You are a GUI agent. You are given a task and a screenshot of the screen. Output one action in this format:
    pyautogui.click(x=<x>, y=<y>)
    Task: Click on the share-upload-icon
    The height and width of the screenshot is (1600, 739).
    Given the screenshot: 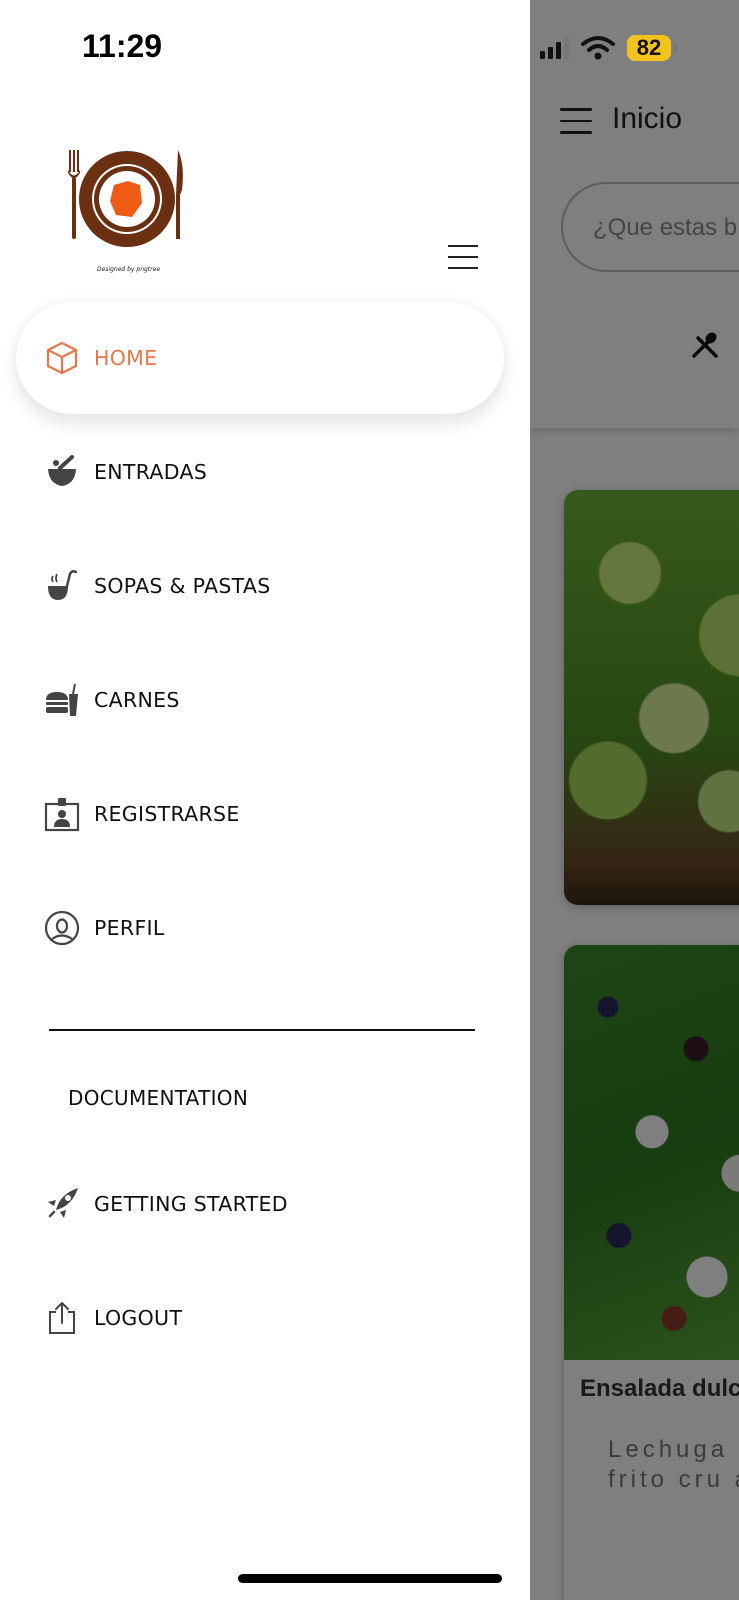 What is the action you would take?
    pyautogui.click(x=62, y=1318)
    